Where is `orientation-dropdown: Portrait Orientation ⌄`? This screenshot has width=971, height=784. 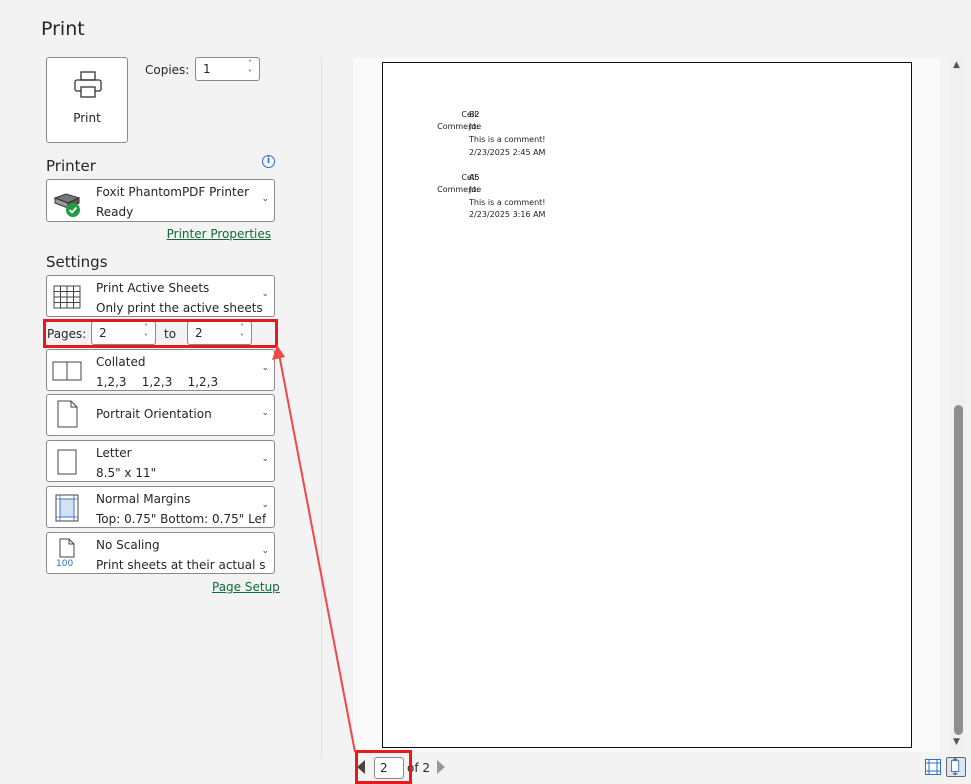 orientation-dropdown: Portrait Orientation ⌄ is located at coordinates (160, 415).